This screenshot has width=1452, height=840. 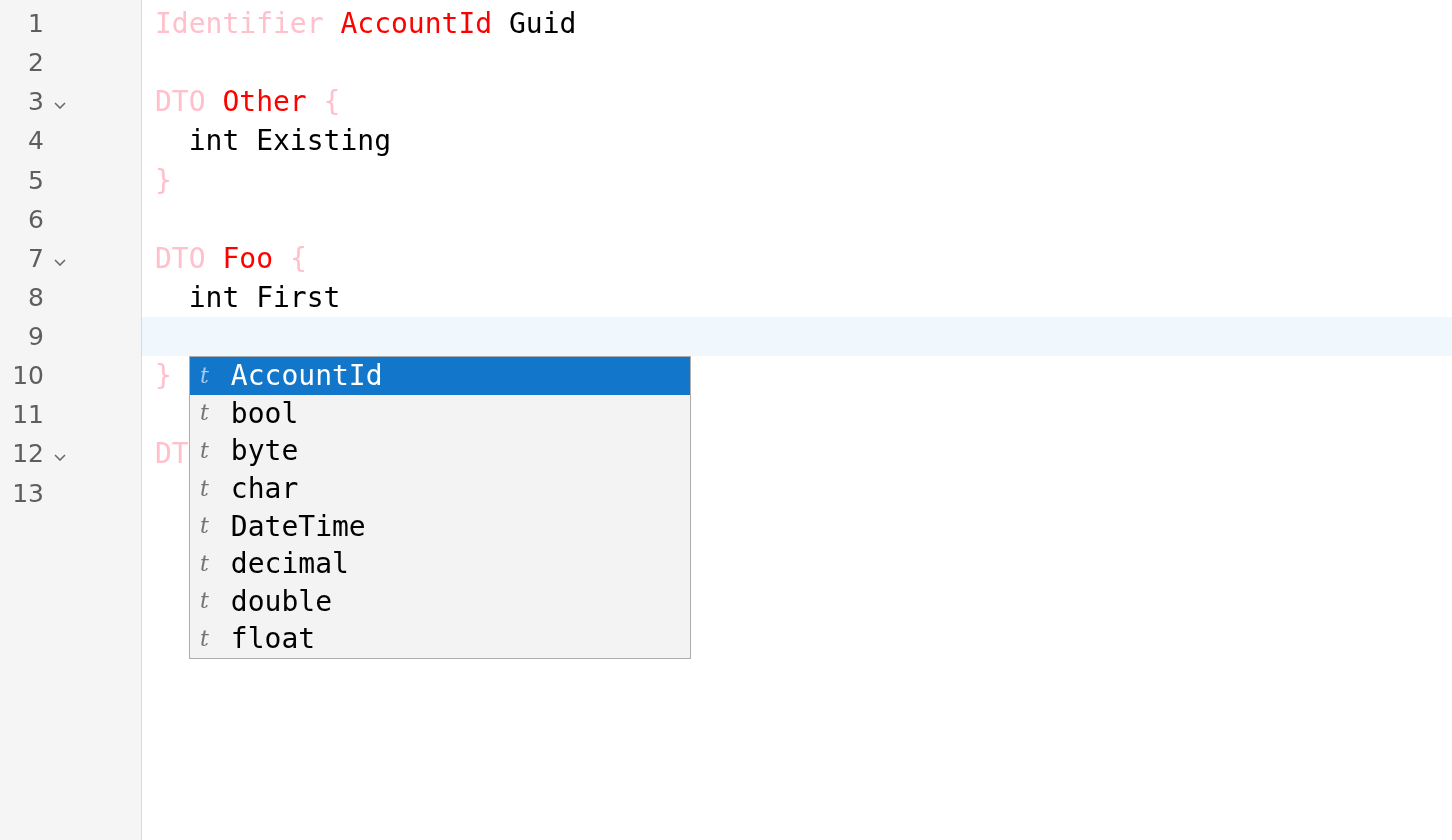 I want to click on completion-item: t bool, so click(x=440, y=413).